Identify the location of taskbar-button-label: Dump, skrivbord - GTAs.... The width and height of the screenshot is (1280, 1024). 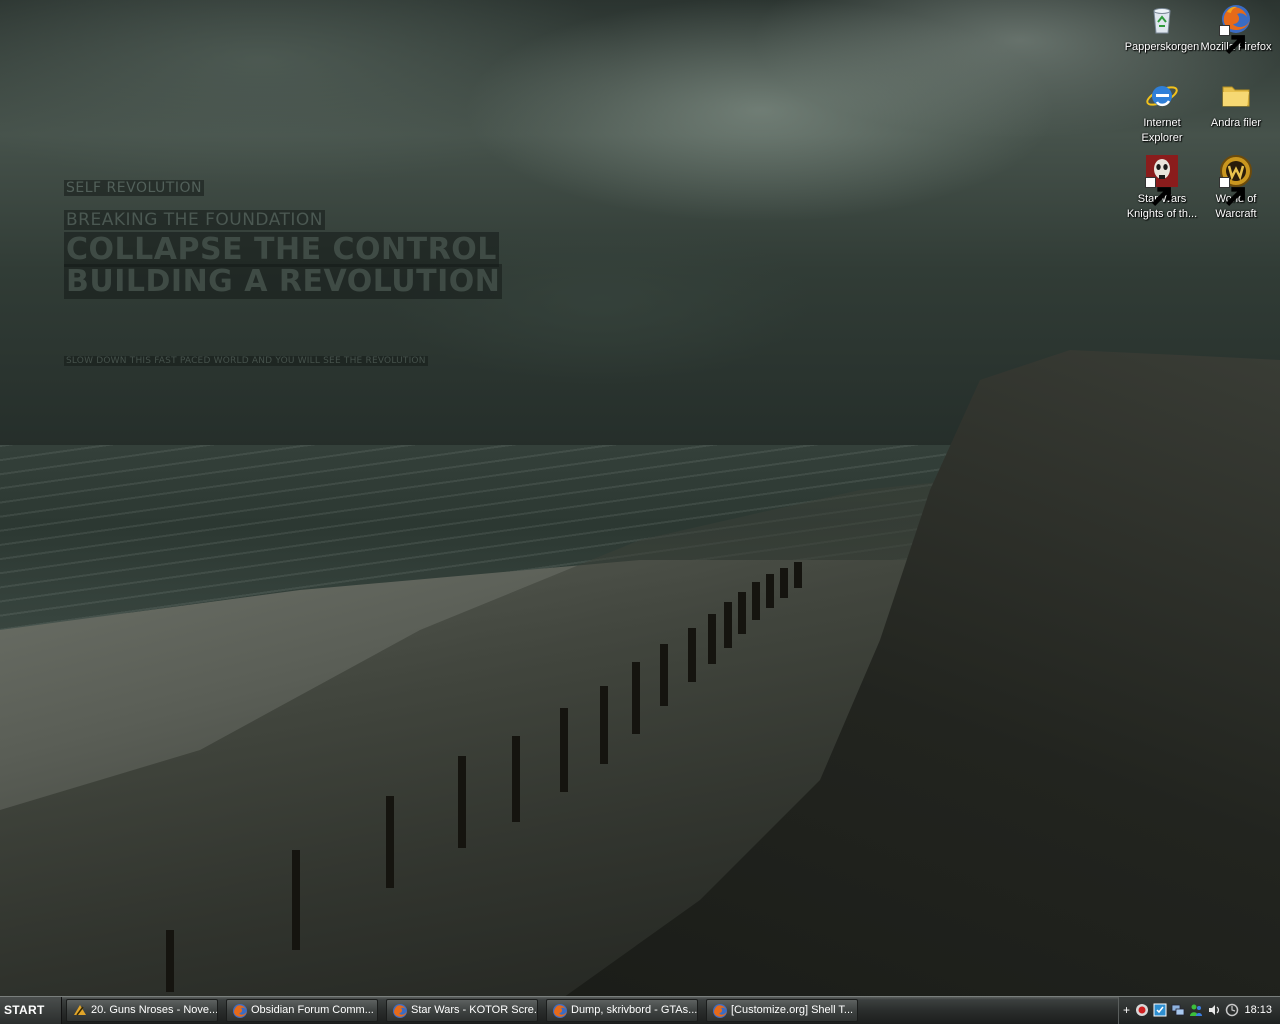
(634, 1010).